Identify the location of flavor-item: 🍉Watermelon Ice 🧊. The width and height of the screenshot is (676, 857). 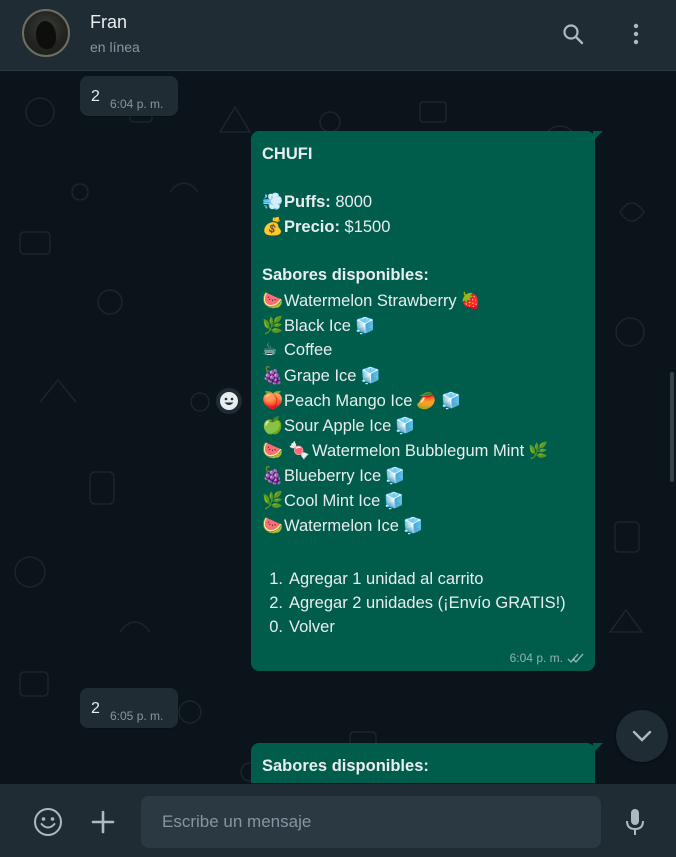
(427, 525).